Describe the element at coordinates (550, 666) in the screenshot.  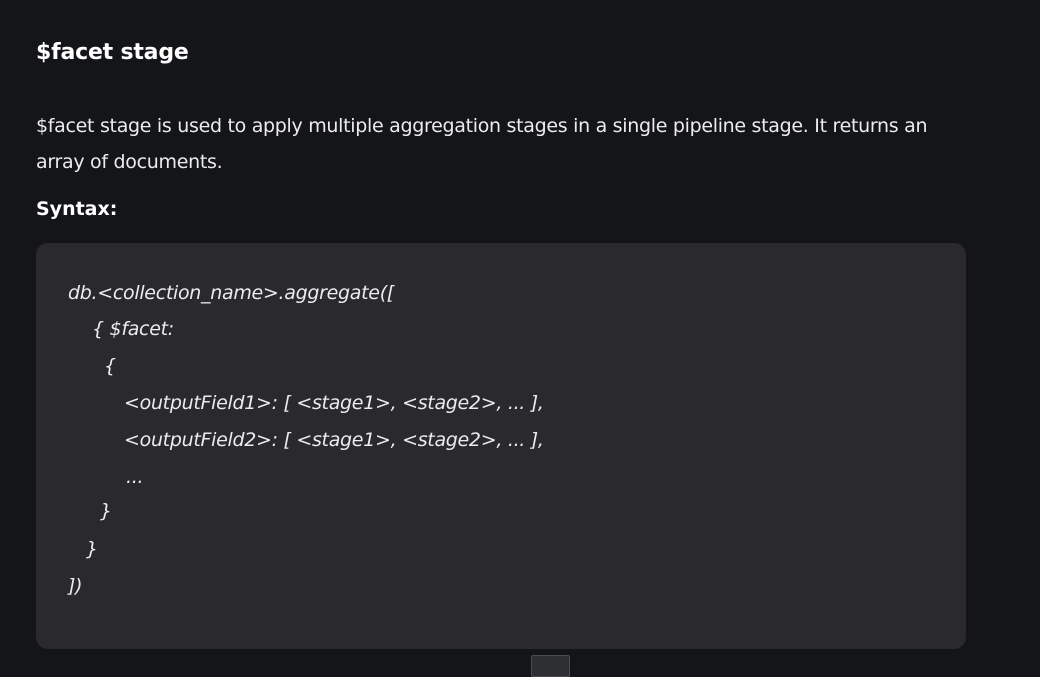
I see `scroll-tab` at that location.